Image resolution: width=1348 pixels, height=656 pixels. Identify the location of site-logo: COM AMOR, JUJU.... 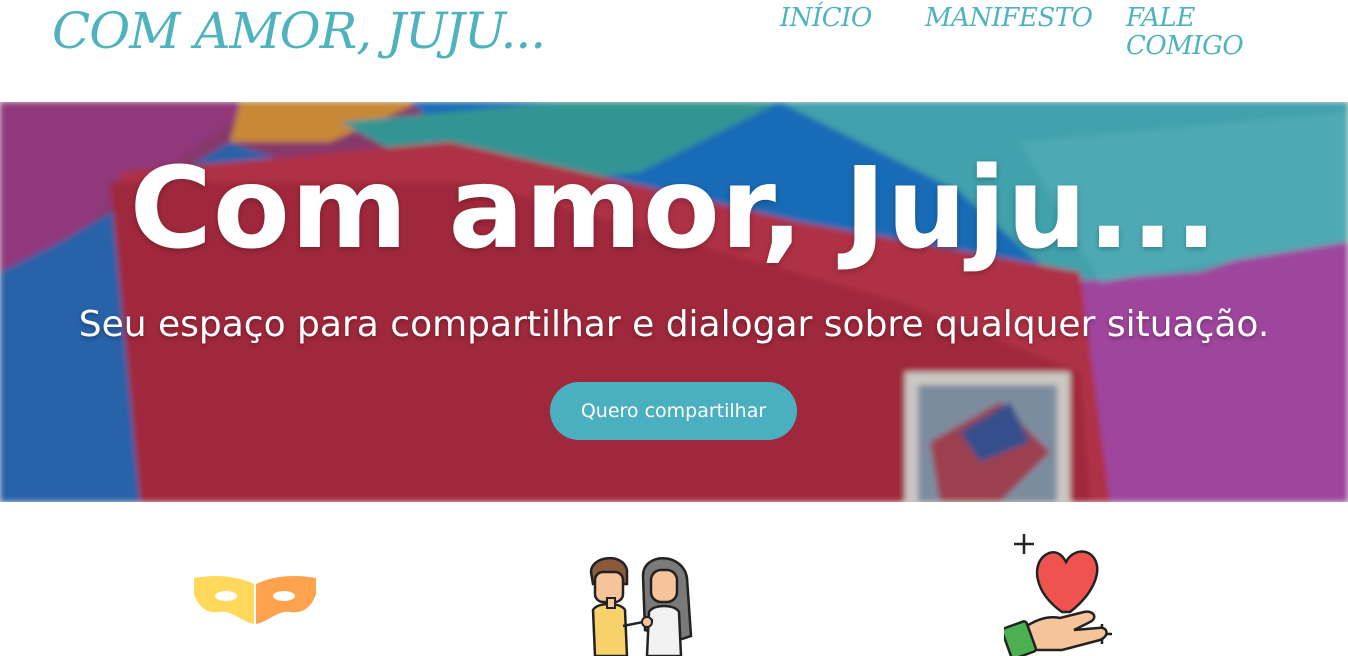
(299, 31).